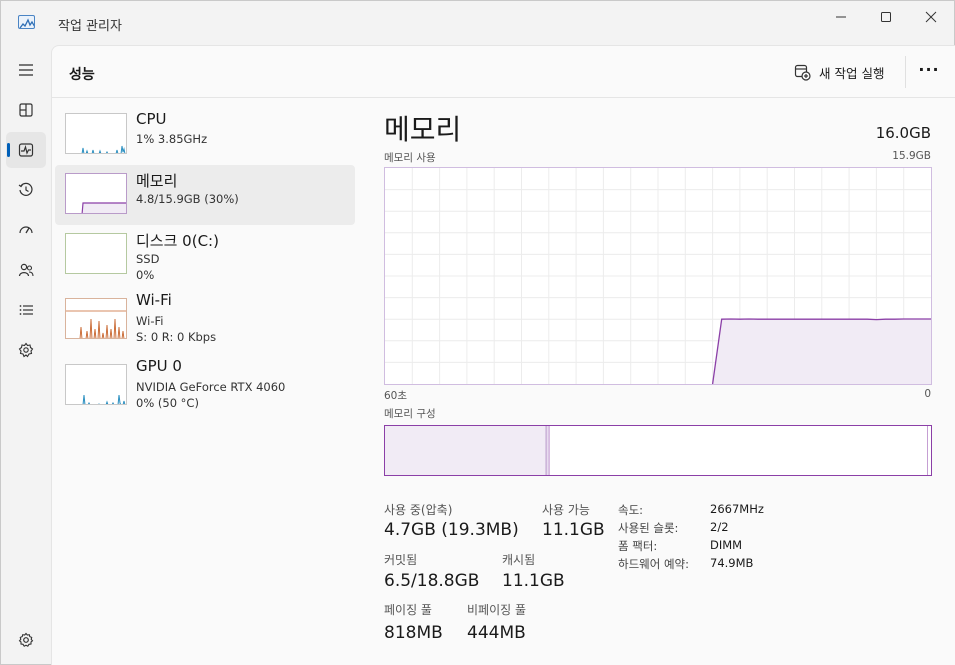 This screenshot has width=955, height=665. What do you see at coordinates (187, 199) in the screenshot?
I see `memory-usage: 4.8/15.9GB (30%)` at bounding box center [187, 199].